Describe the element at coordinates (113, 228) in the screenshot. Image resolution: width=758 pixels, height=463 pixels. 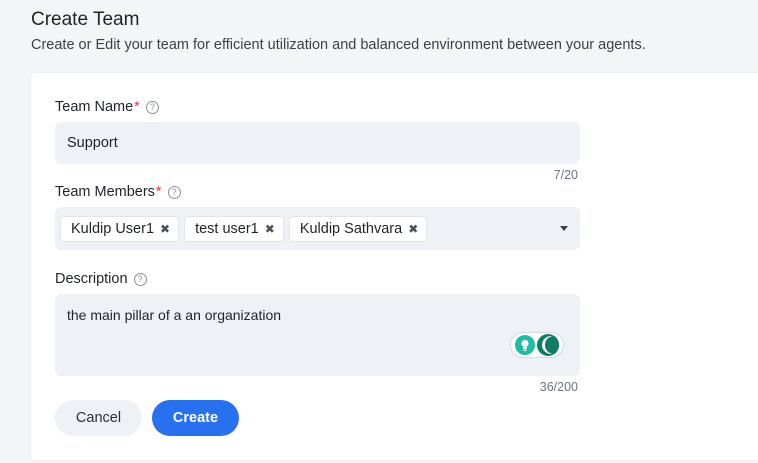
I see `member-chip-label: Kuldip User1` at that location.